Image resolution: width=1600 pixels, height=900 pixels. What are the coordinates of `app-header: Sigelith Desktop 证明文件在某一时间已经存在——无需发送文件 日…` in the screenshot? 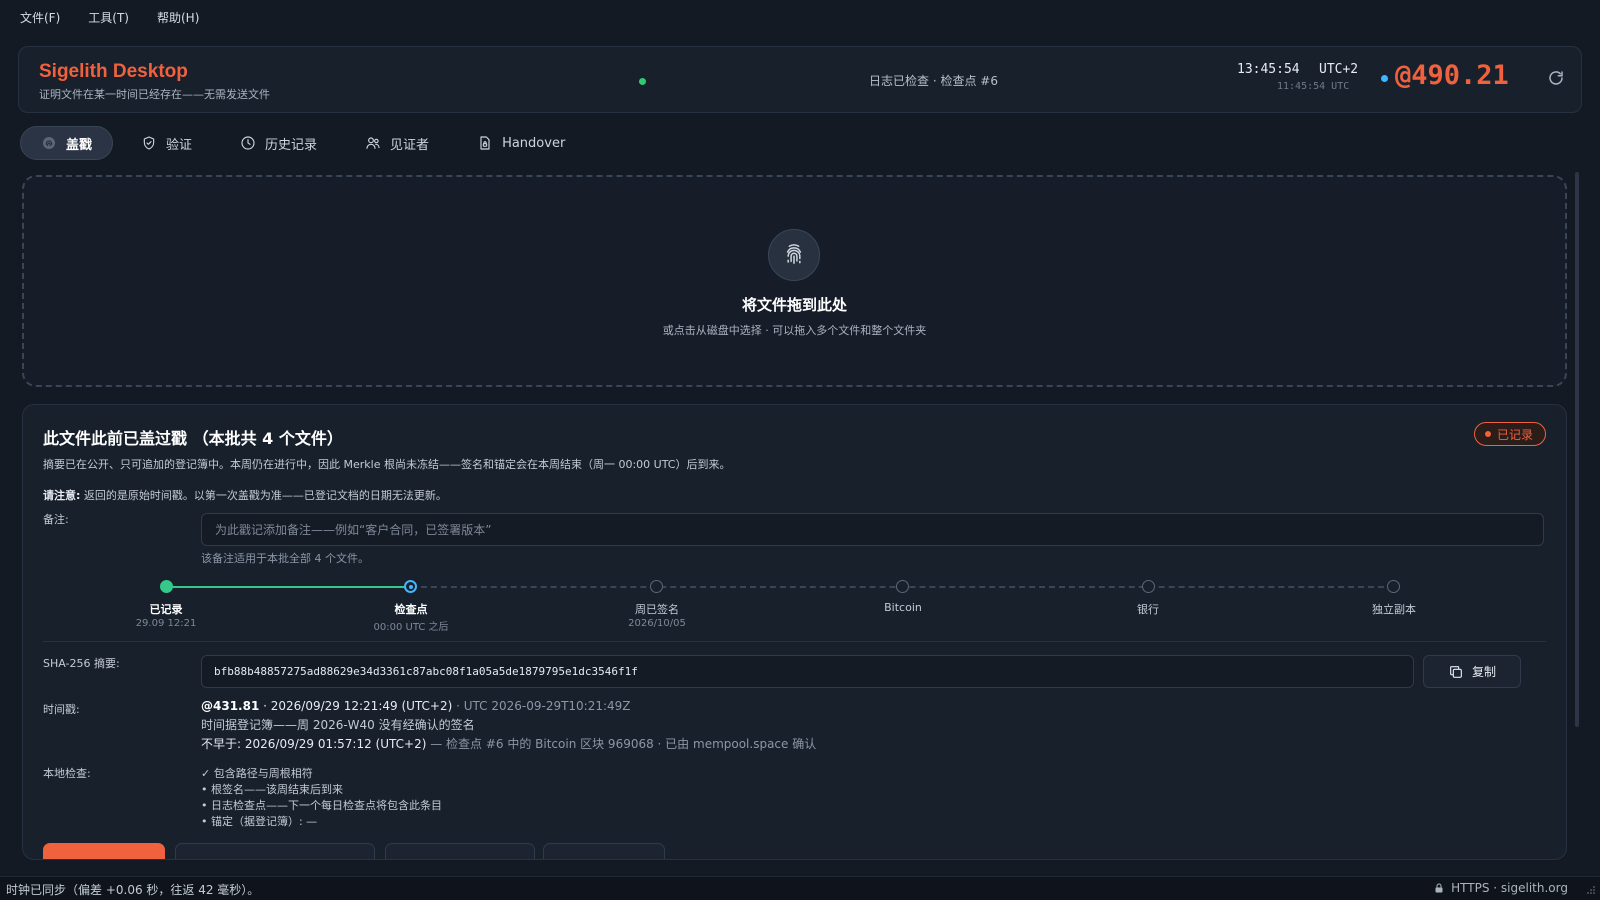 It's located at (800, 79).